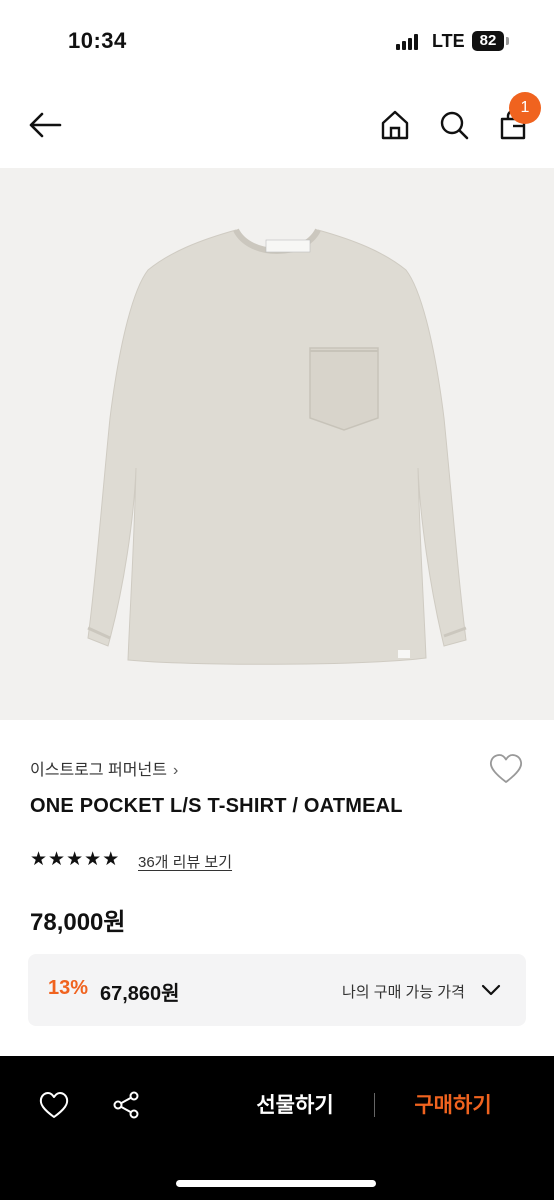  What do you see at coordinates (97, 40) in the screenshot?
I see `status-time: 10:34` at bounding box center [97, 40].